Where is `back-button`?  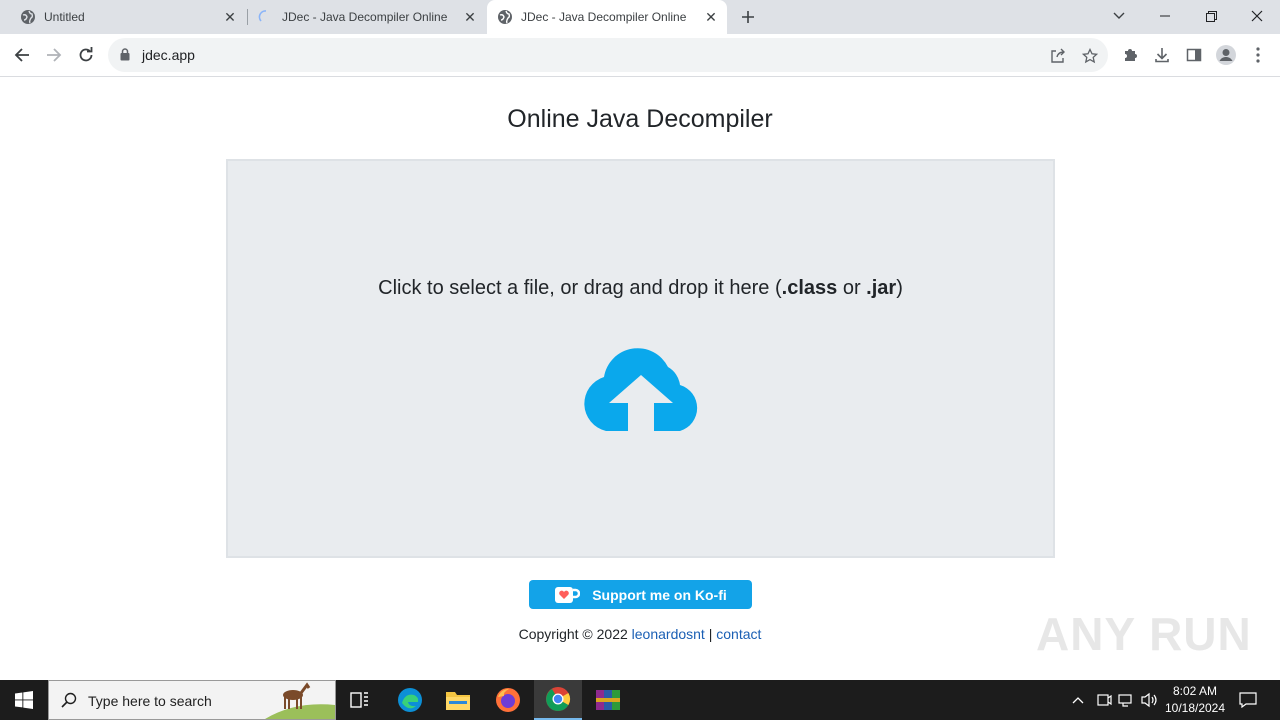
back-button is located at coordinates (22, 55).